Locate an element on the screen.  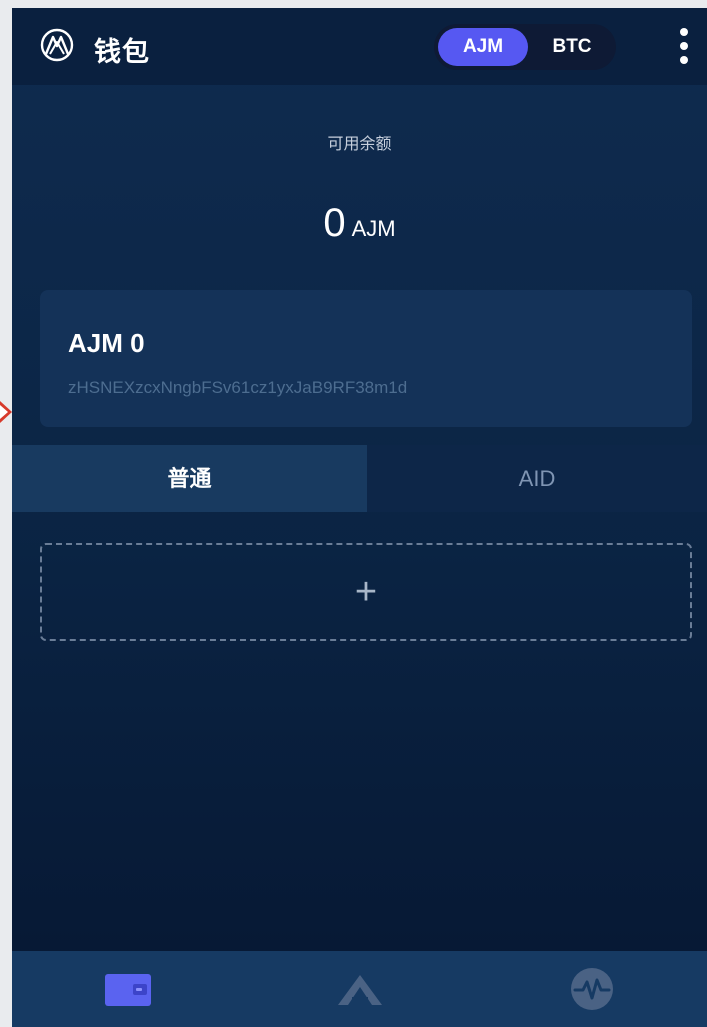
tab-aid: AID is located at coordinates (537, 478).